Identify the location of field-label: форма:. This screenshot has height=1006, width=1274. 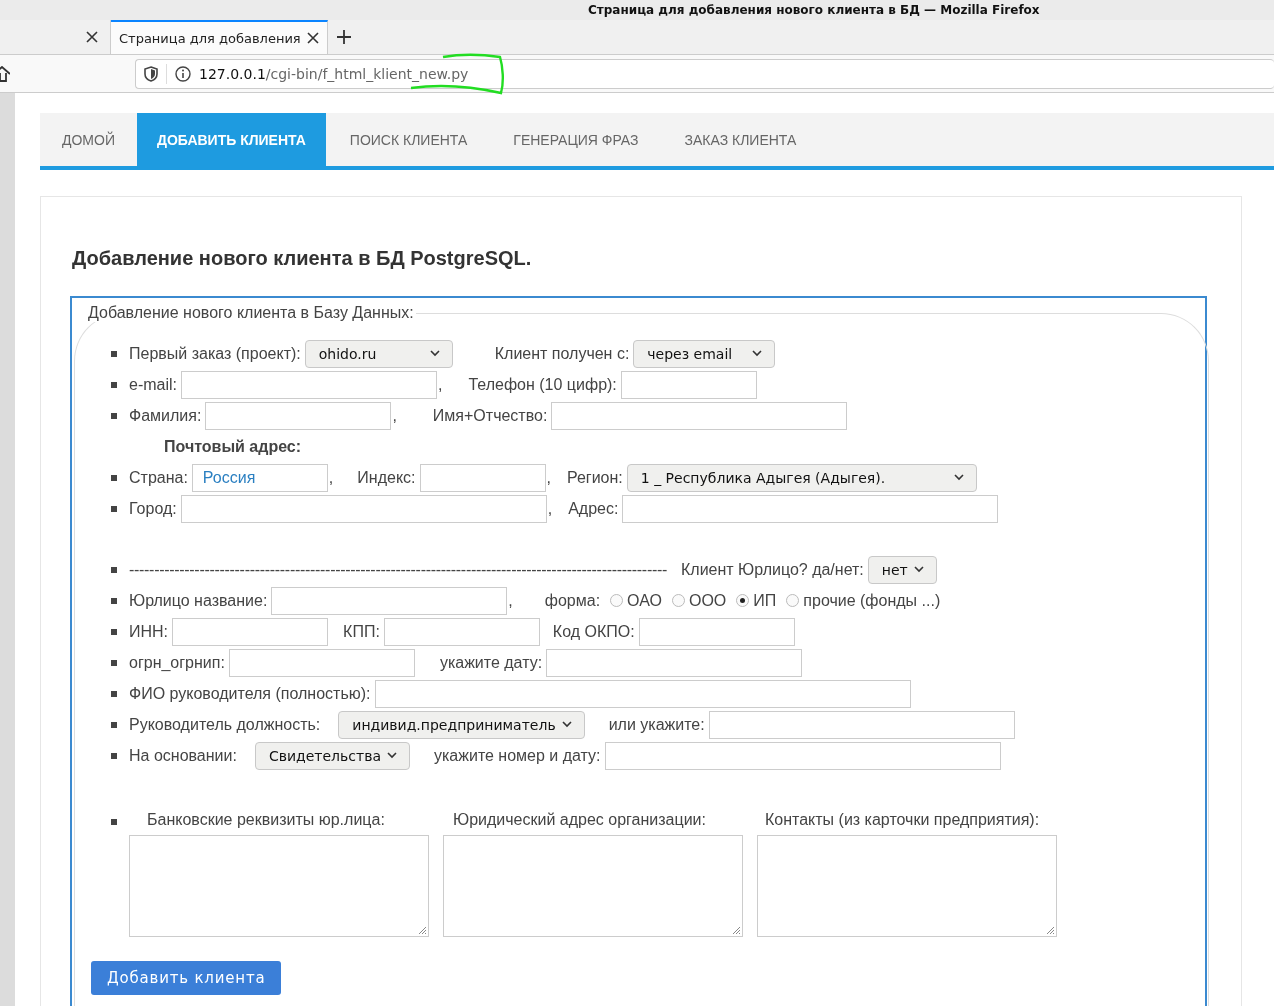
(572, 600).